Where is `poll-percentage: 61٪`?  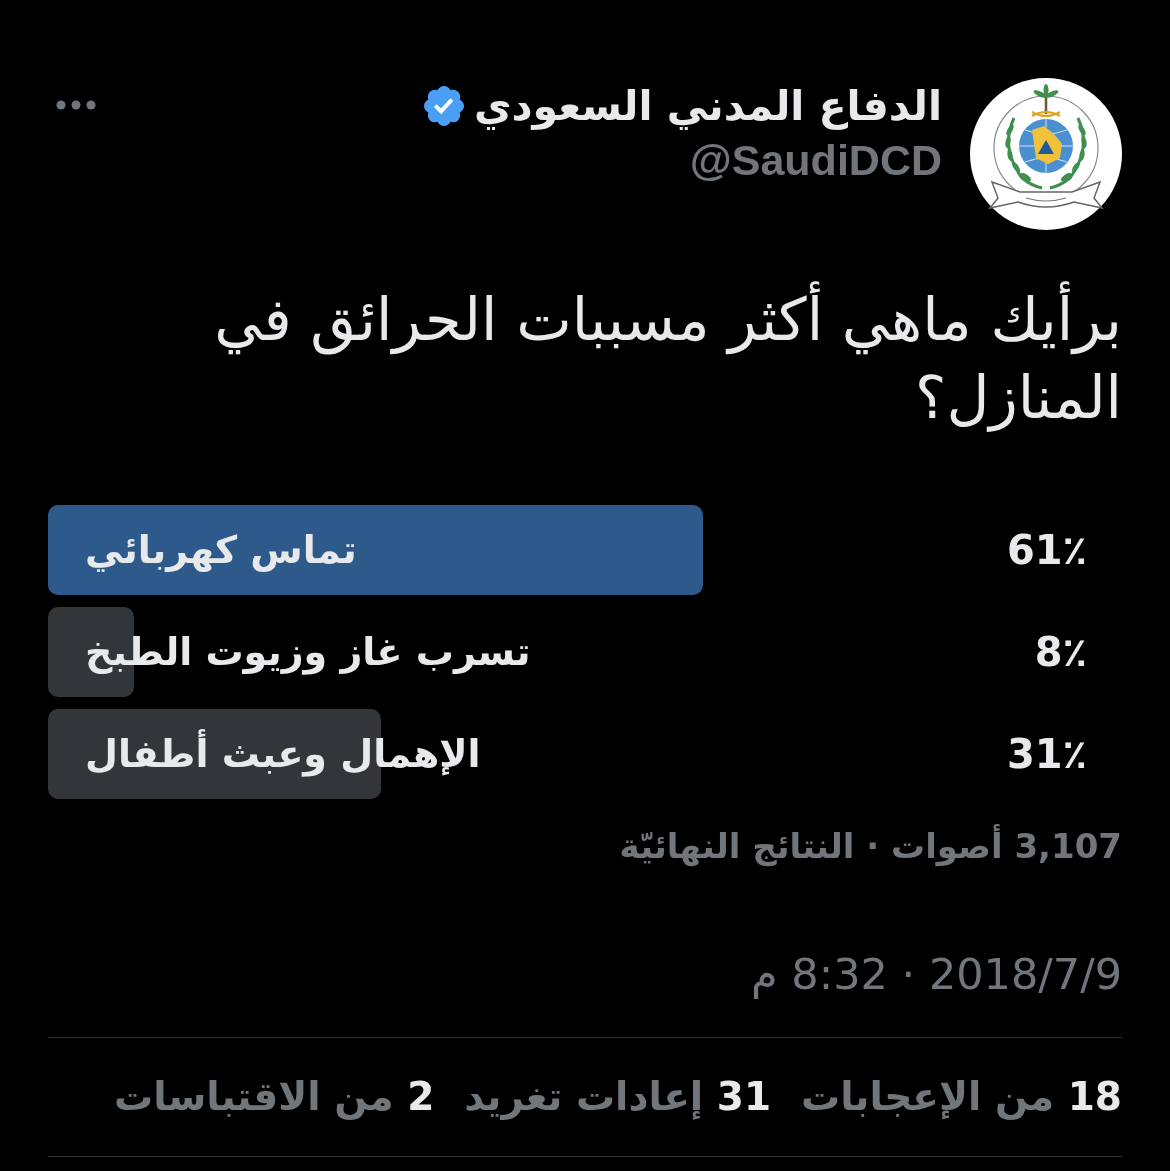 poll-percentage: 61٪ is located at coordinates (1046, 550).